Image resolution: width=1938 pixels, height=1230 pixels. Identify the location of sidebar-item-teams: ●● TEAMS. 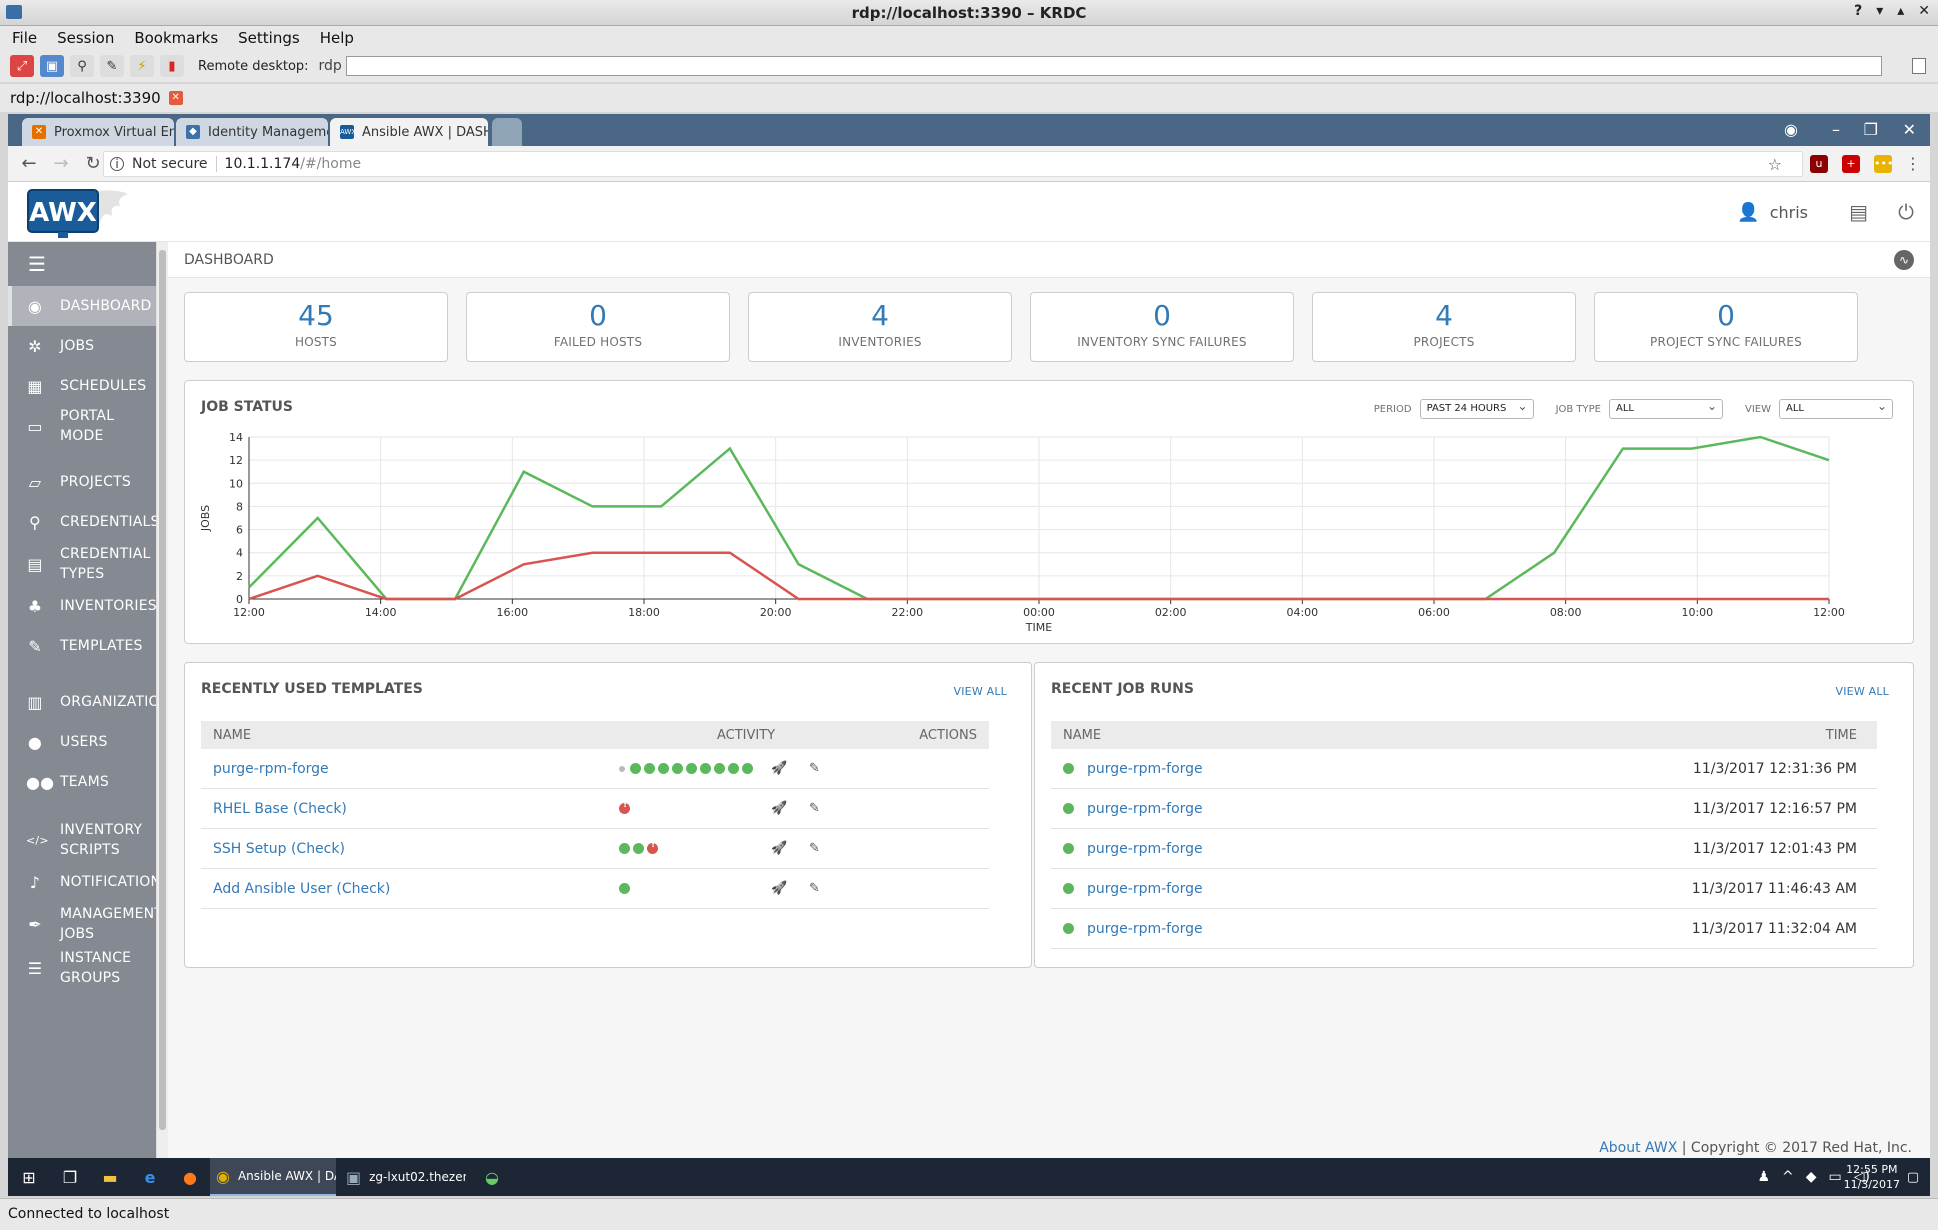
(82, 782).